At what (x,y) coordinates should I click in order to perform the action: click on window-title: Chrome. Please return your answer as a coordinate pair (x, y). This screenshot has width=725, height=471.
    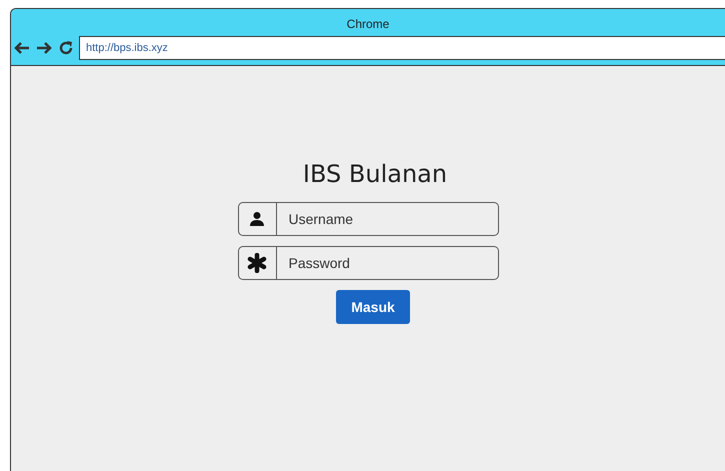
    Looking at the image, I should click on (368, 24).